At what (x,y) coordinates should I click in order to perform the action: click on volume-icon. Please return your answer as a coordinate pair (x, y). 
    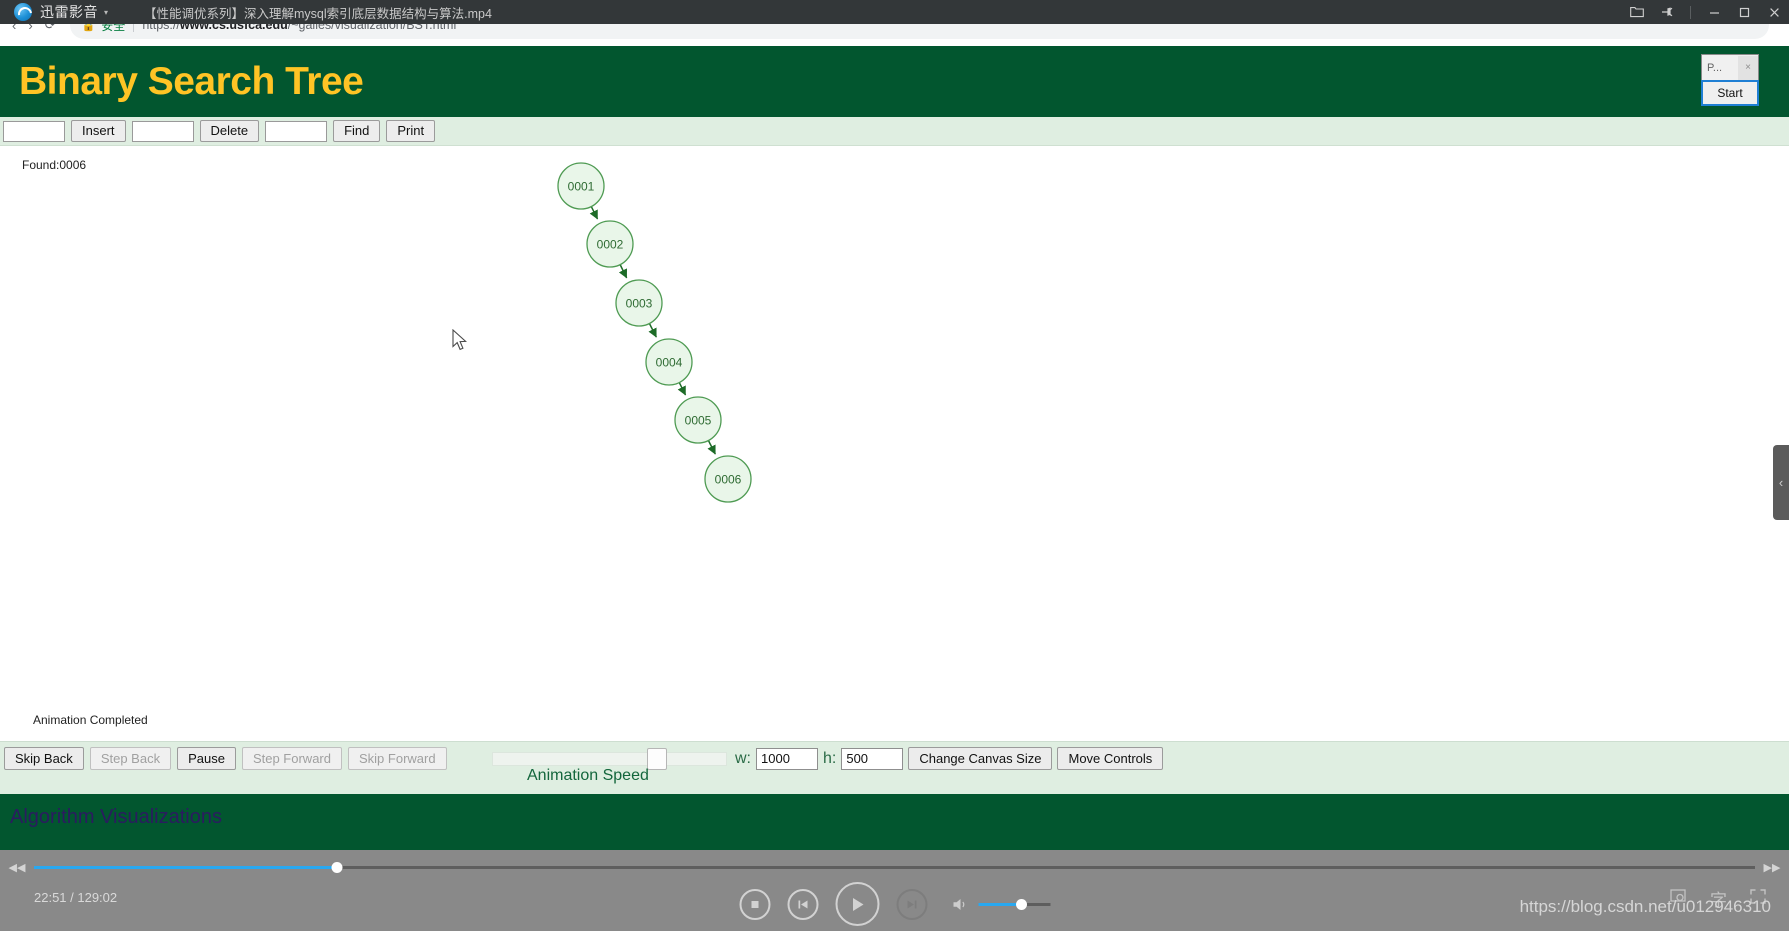
    Looking at the image, I should click on (960, 904).